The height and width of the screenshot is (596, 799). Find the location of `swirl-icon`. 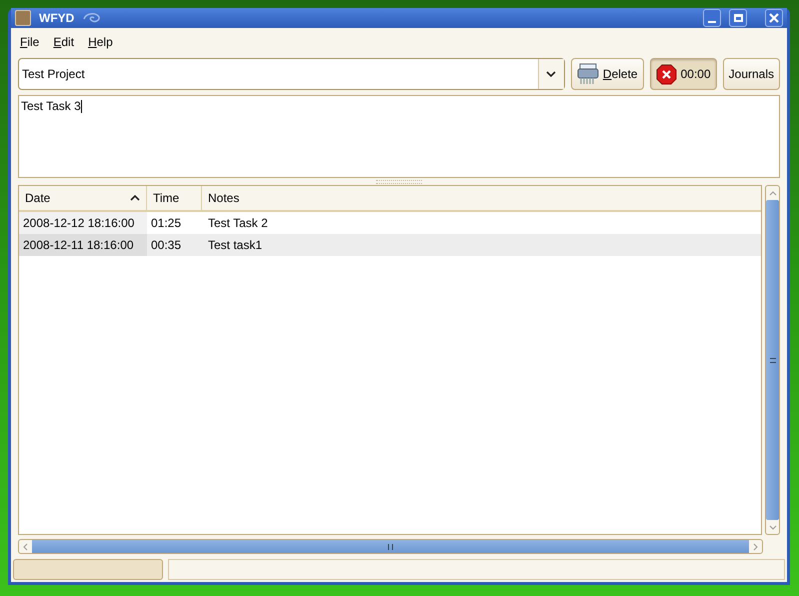

swirl-icon is located at coordinates (92, 18).